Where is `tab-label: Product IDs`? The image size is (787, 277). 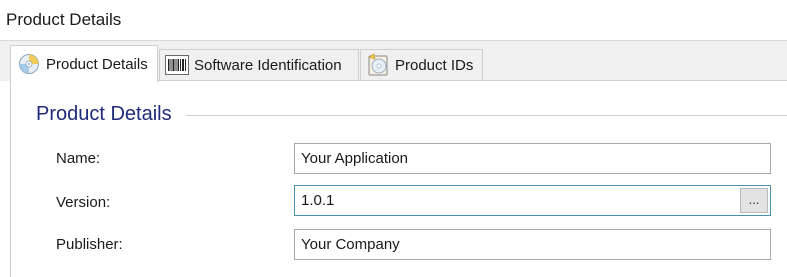
tab-label: Product IDs is located at coordinates (434, 65).